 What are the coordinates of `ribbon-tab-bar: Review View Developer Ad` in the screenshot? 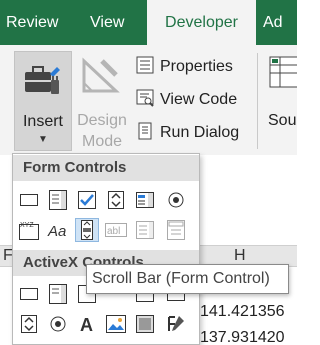 It's located at (148, 22).